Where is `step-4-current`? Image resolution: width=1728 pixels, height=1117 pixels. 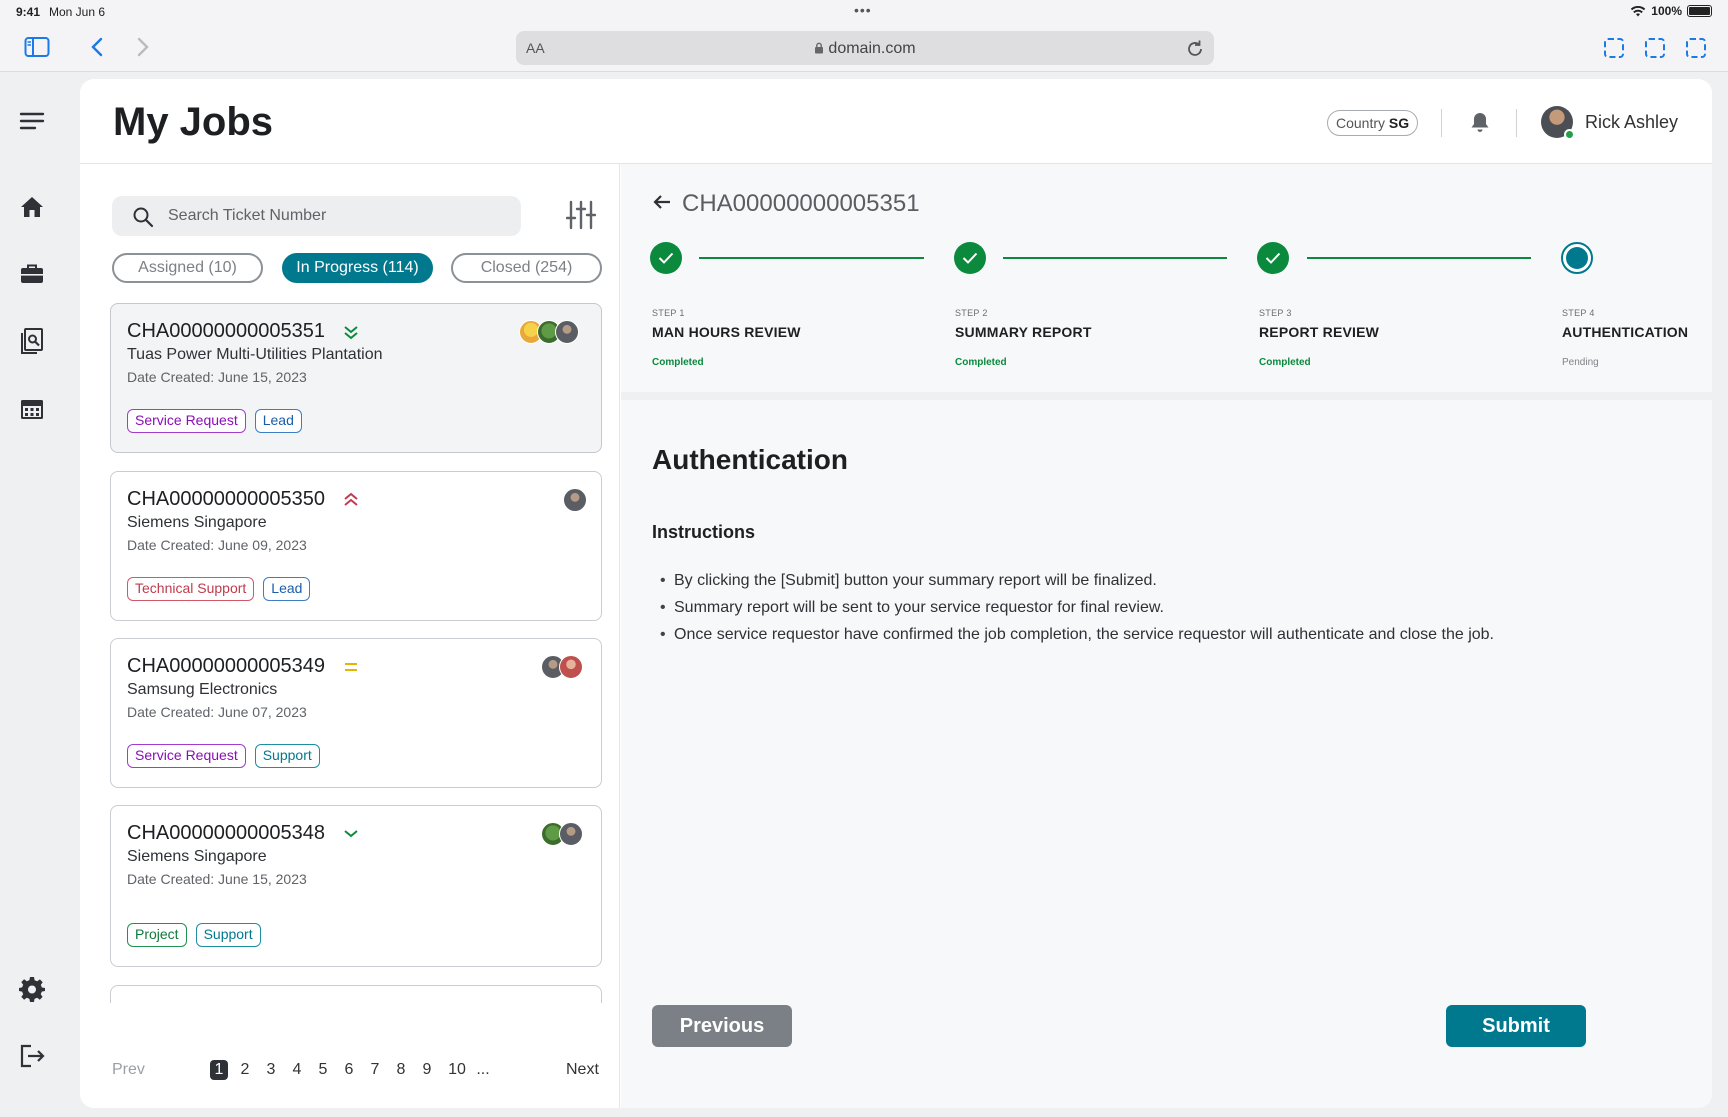
step-4-current is located at coordinates (1577, 258).